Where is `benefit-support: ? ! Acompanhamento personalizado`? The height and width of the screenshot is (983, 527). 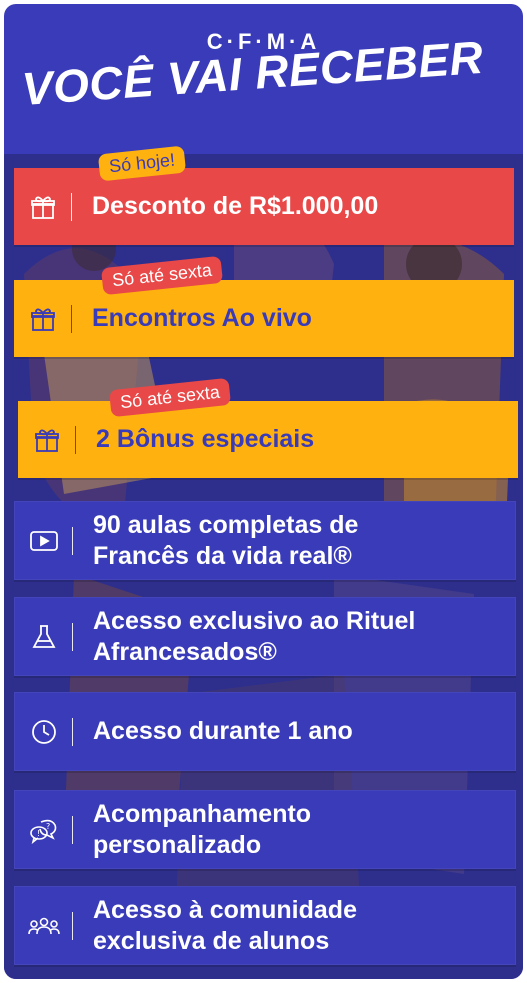
benefit-support: ? ! Acompanhamento personalizado is located at coordinates (265, 829).